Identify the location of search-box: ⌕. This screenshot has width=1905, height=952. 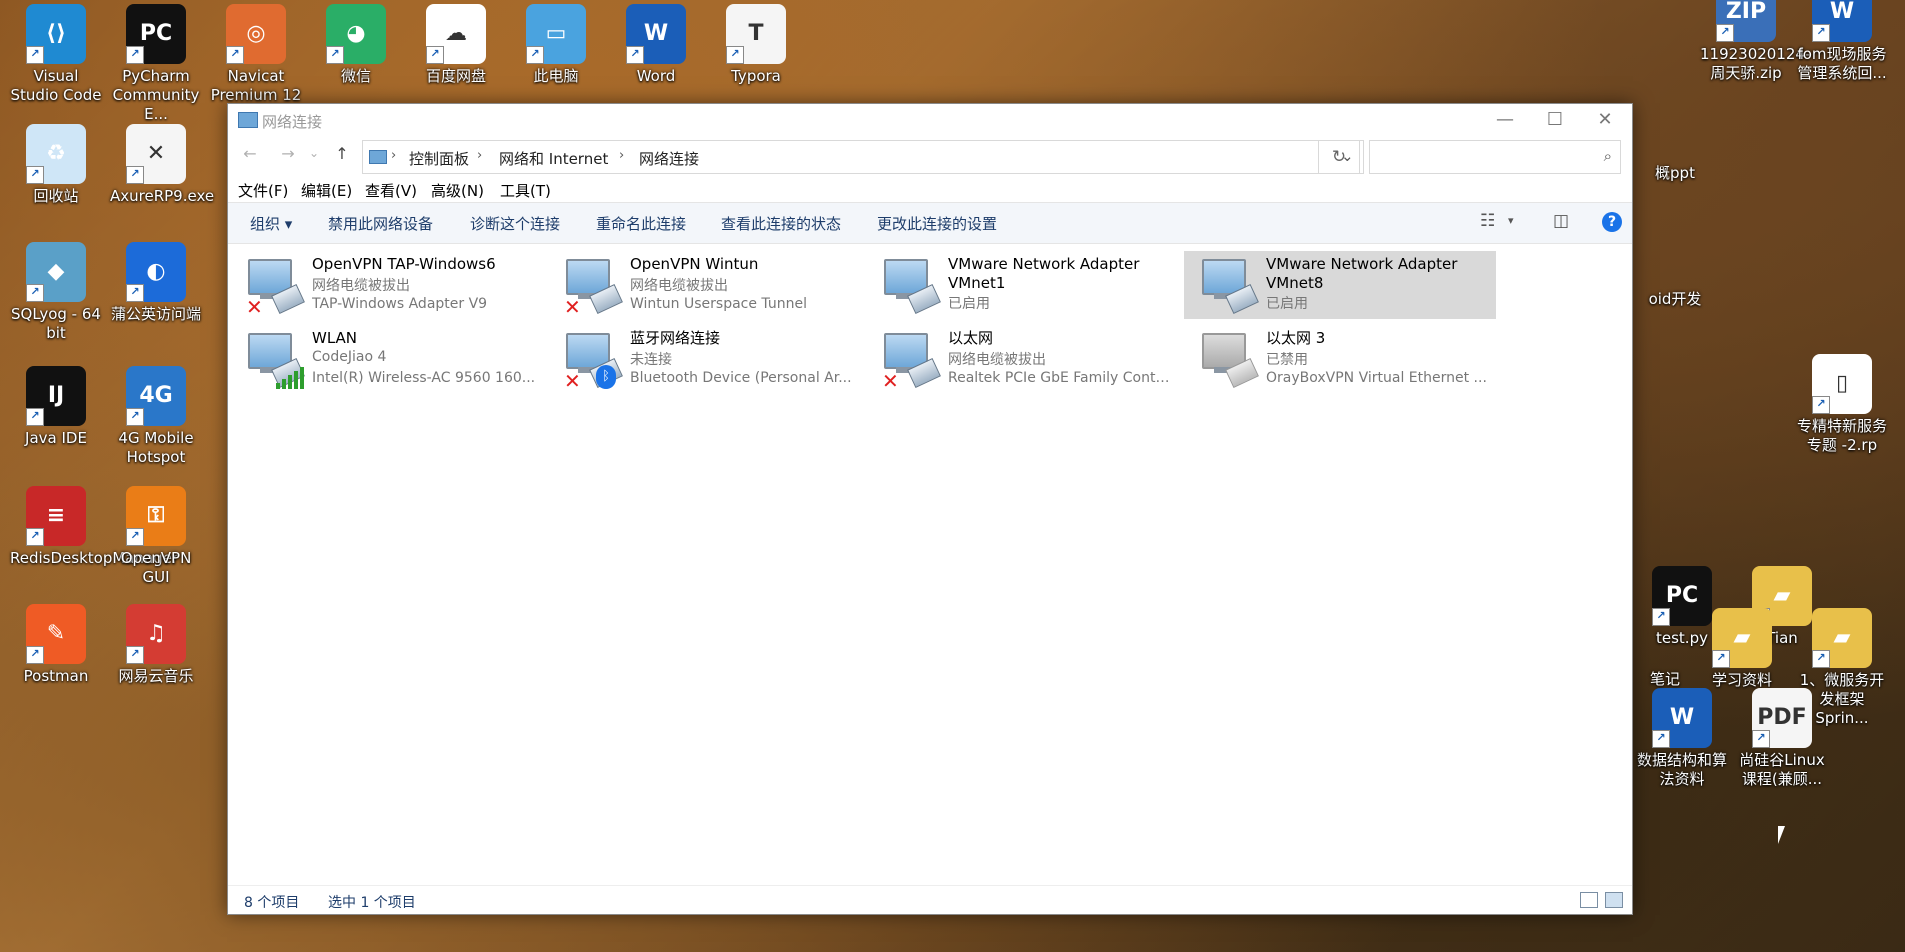
(1495, 157).